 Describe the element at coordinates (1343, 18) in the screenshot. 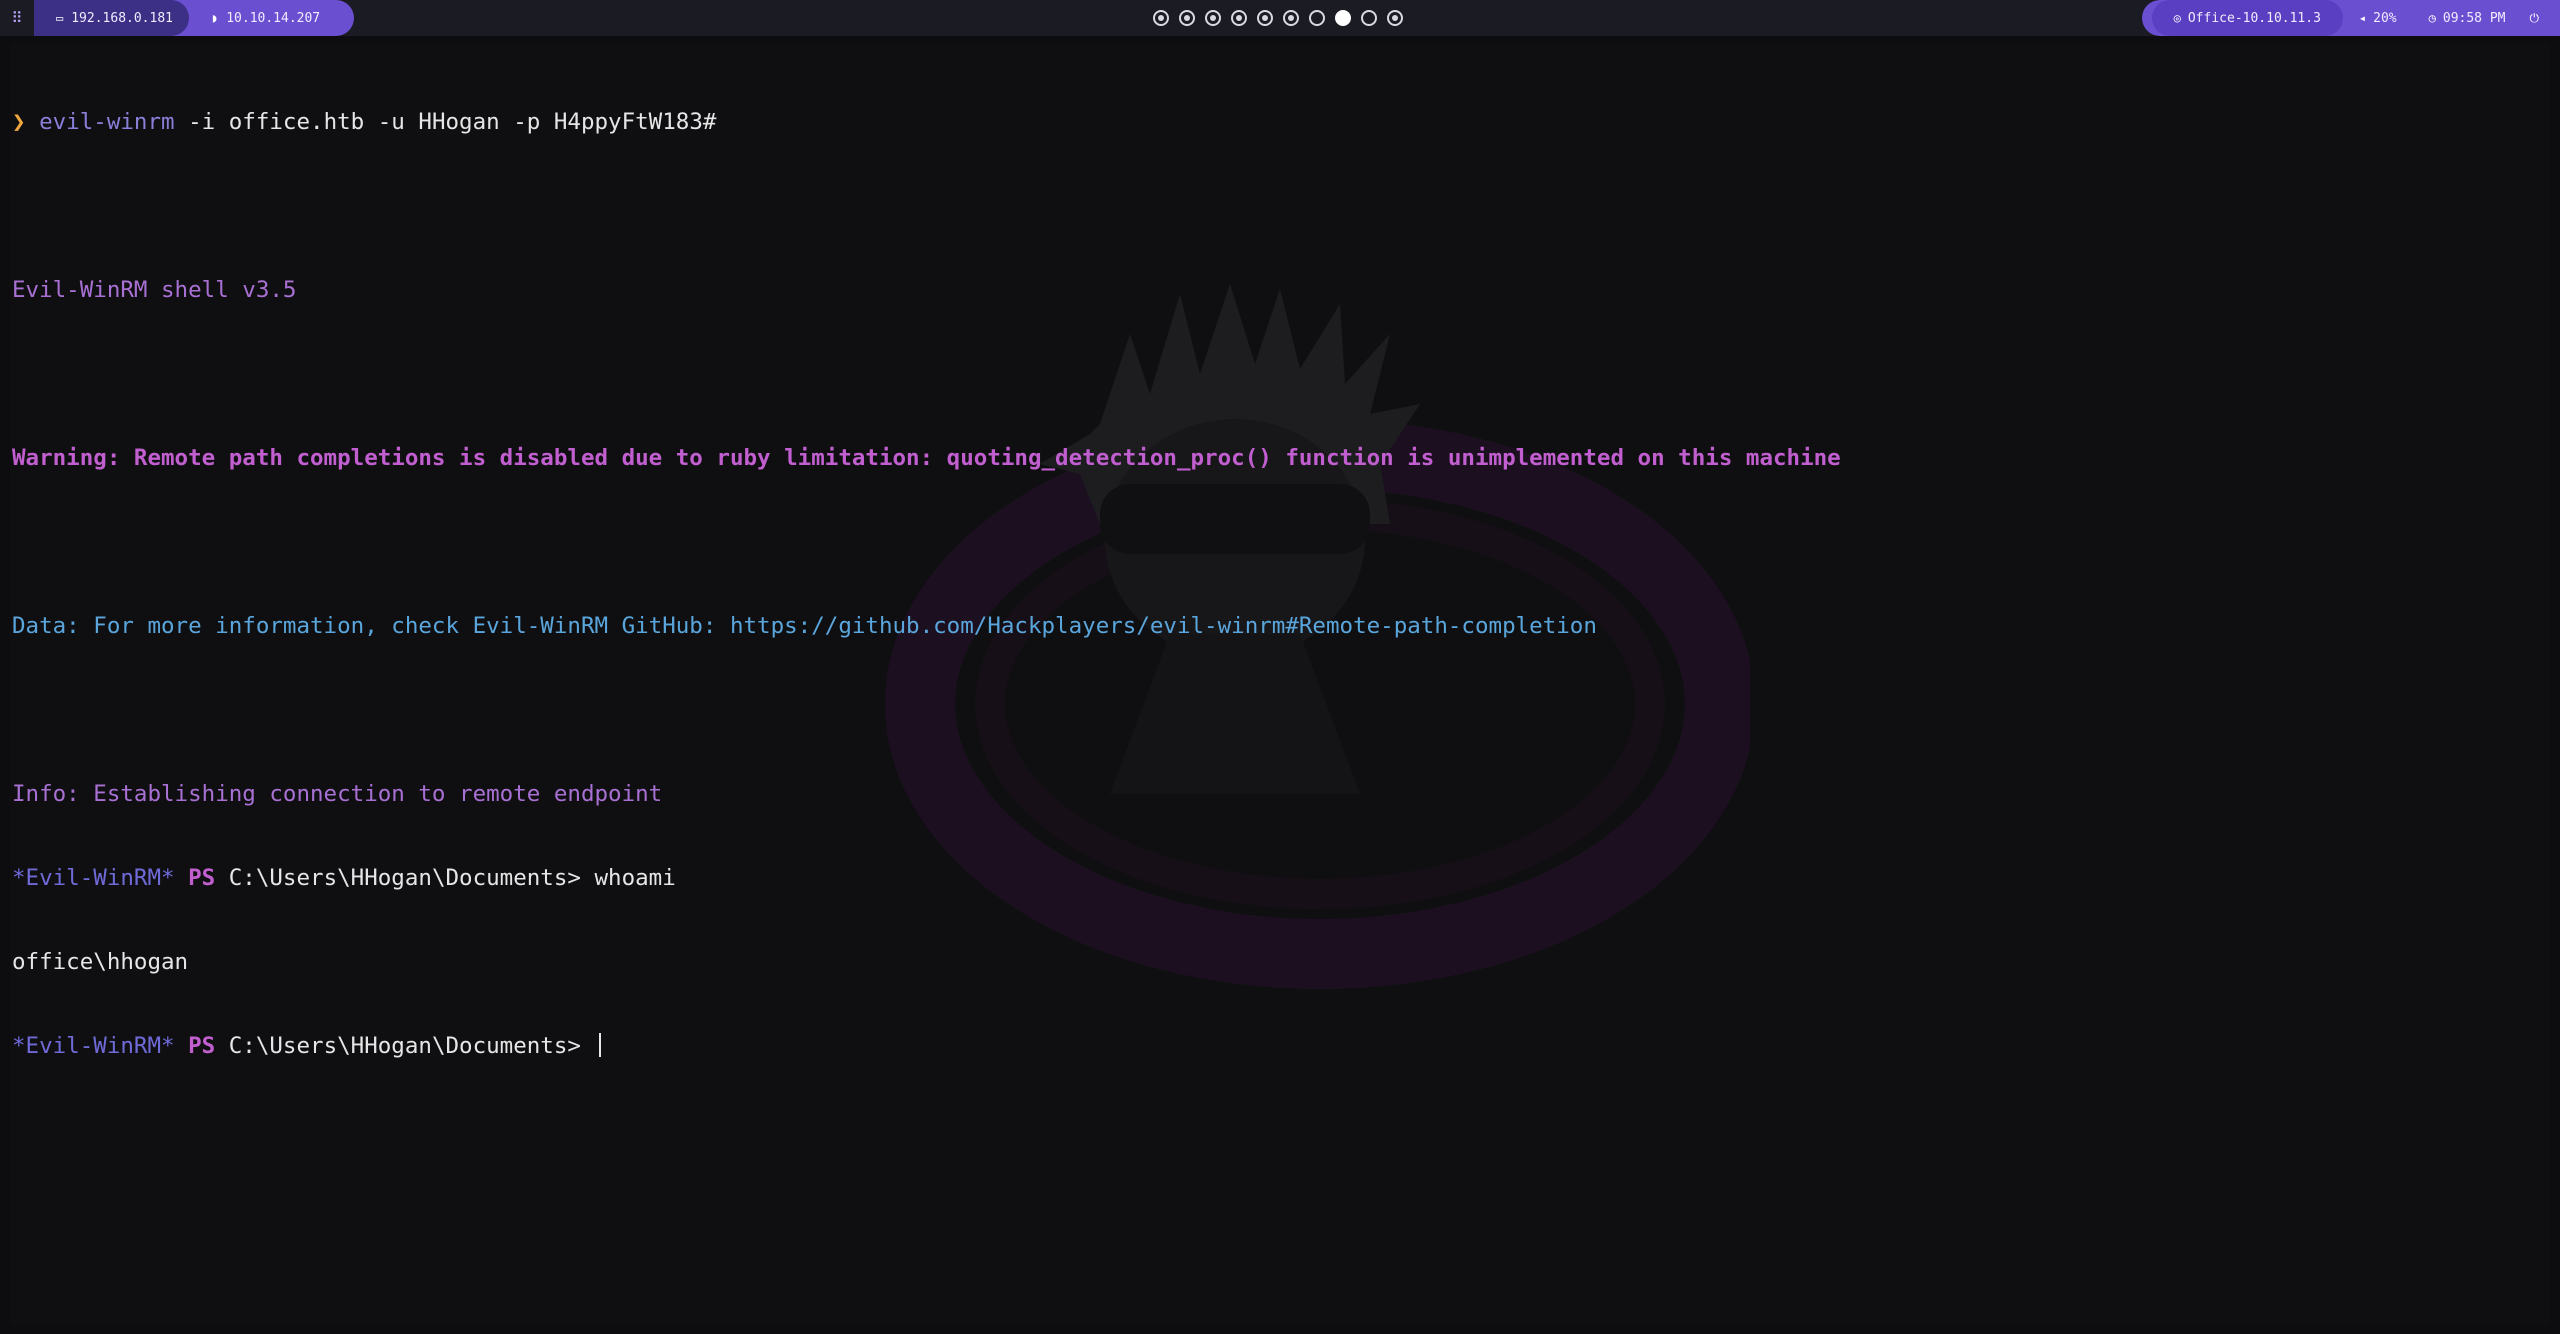

I see `workspace-8-indicator` at that location.